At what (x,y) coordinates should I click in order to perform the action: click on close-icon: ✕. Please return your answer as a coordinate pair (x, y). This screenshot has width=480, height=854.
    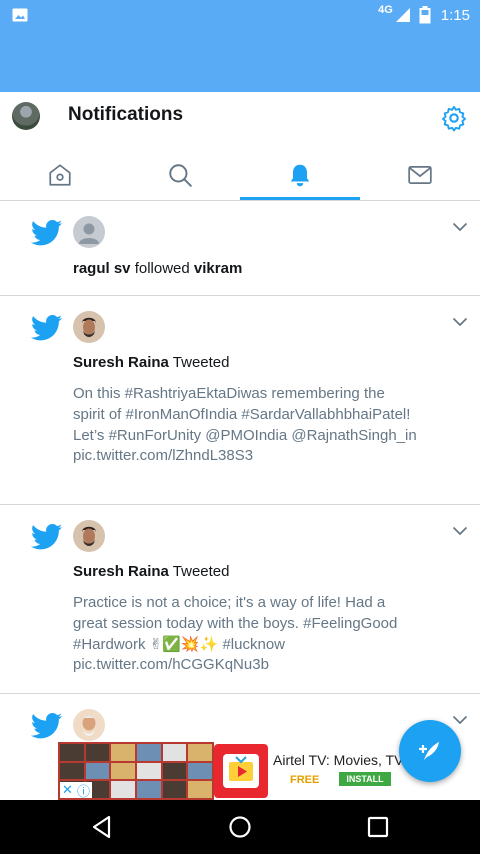
    Looking at the image, I should click on (67, 790).